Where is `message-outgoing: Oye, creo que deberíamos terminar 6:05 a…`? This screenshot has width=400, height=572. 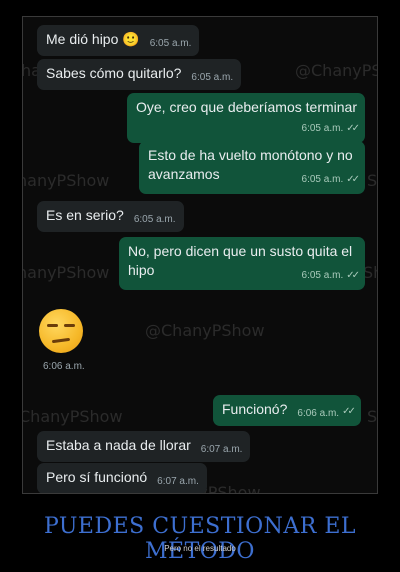
message-outgoing: Oye, creo que deberíamos terminar 6:05 a… is located at coordinates (246, 118).